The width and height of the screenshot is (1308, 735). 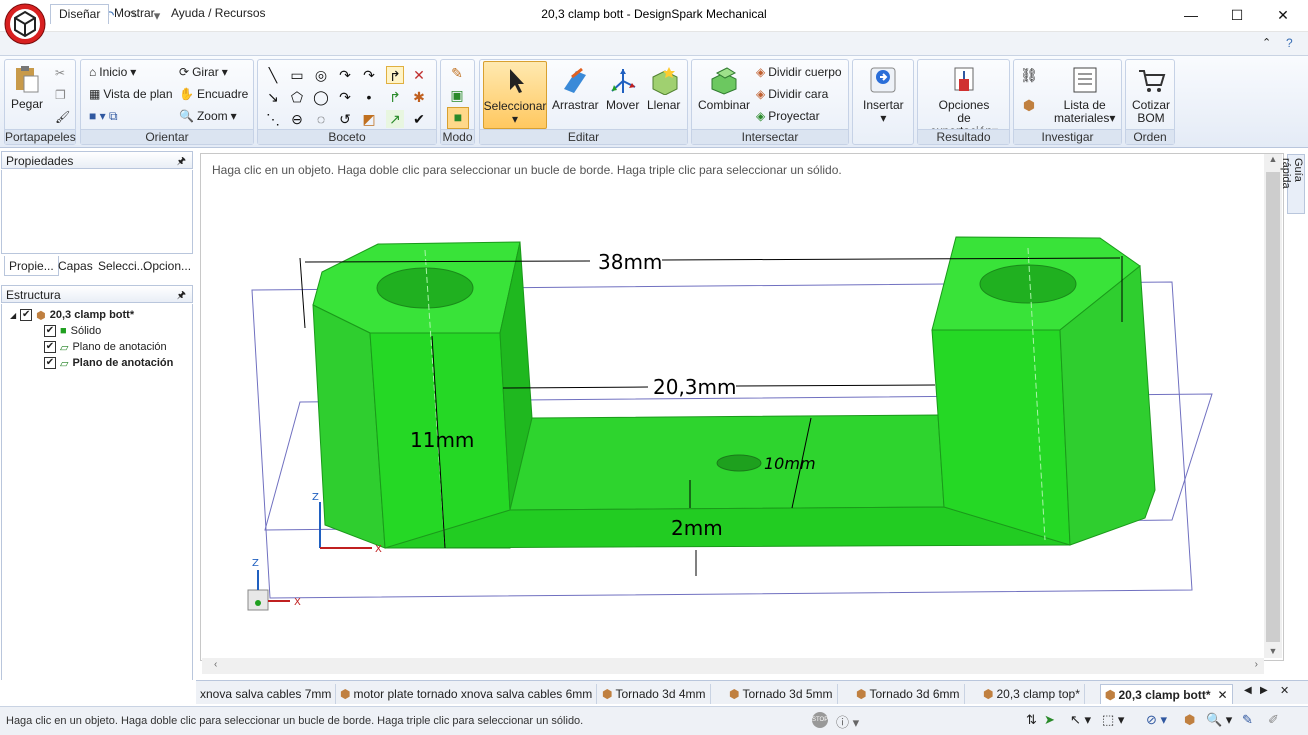 What do you see at coordinates (72, 331) in the screenshot?
I see `tree-item-solido: ✔ ■ Sólido` at bounding box center [72, 331].